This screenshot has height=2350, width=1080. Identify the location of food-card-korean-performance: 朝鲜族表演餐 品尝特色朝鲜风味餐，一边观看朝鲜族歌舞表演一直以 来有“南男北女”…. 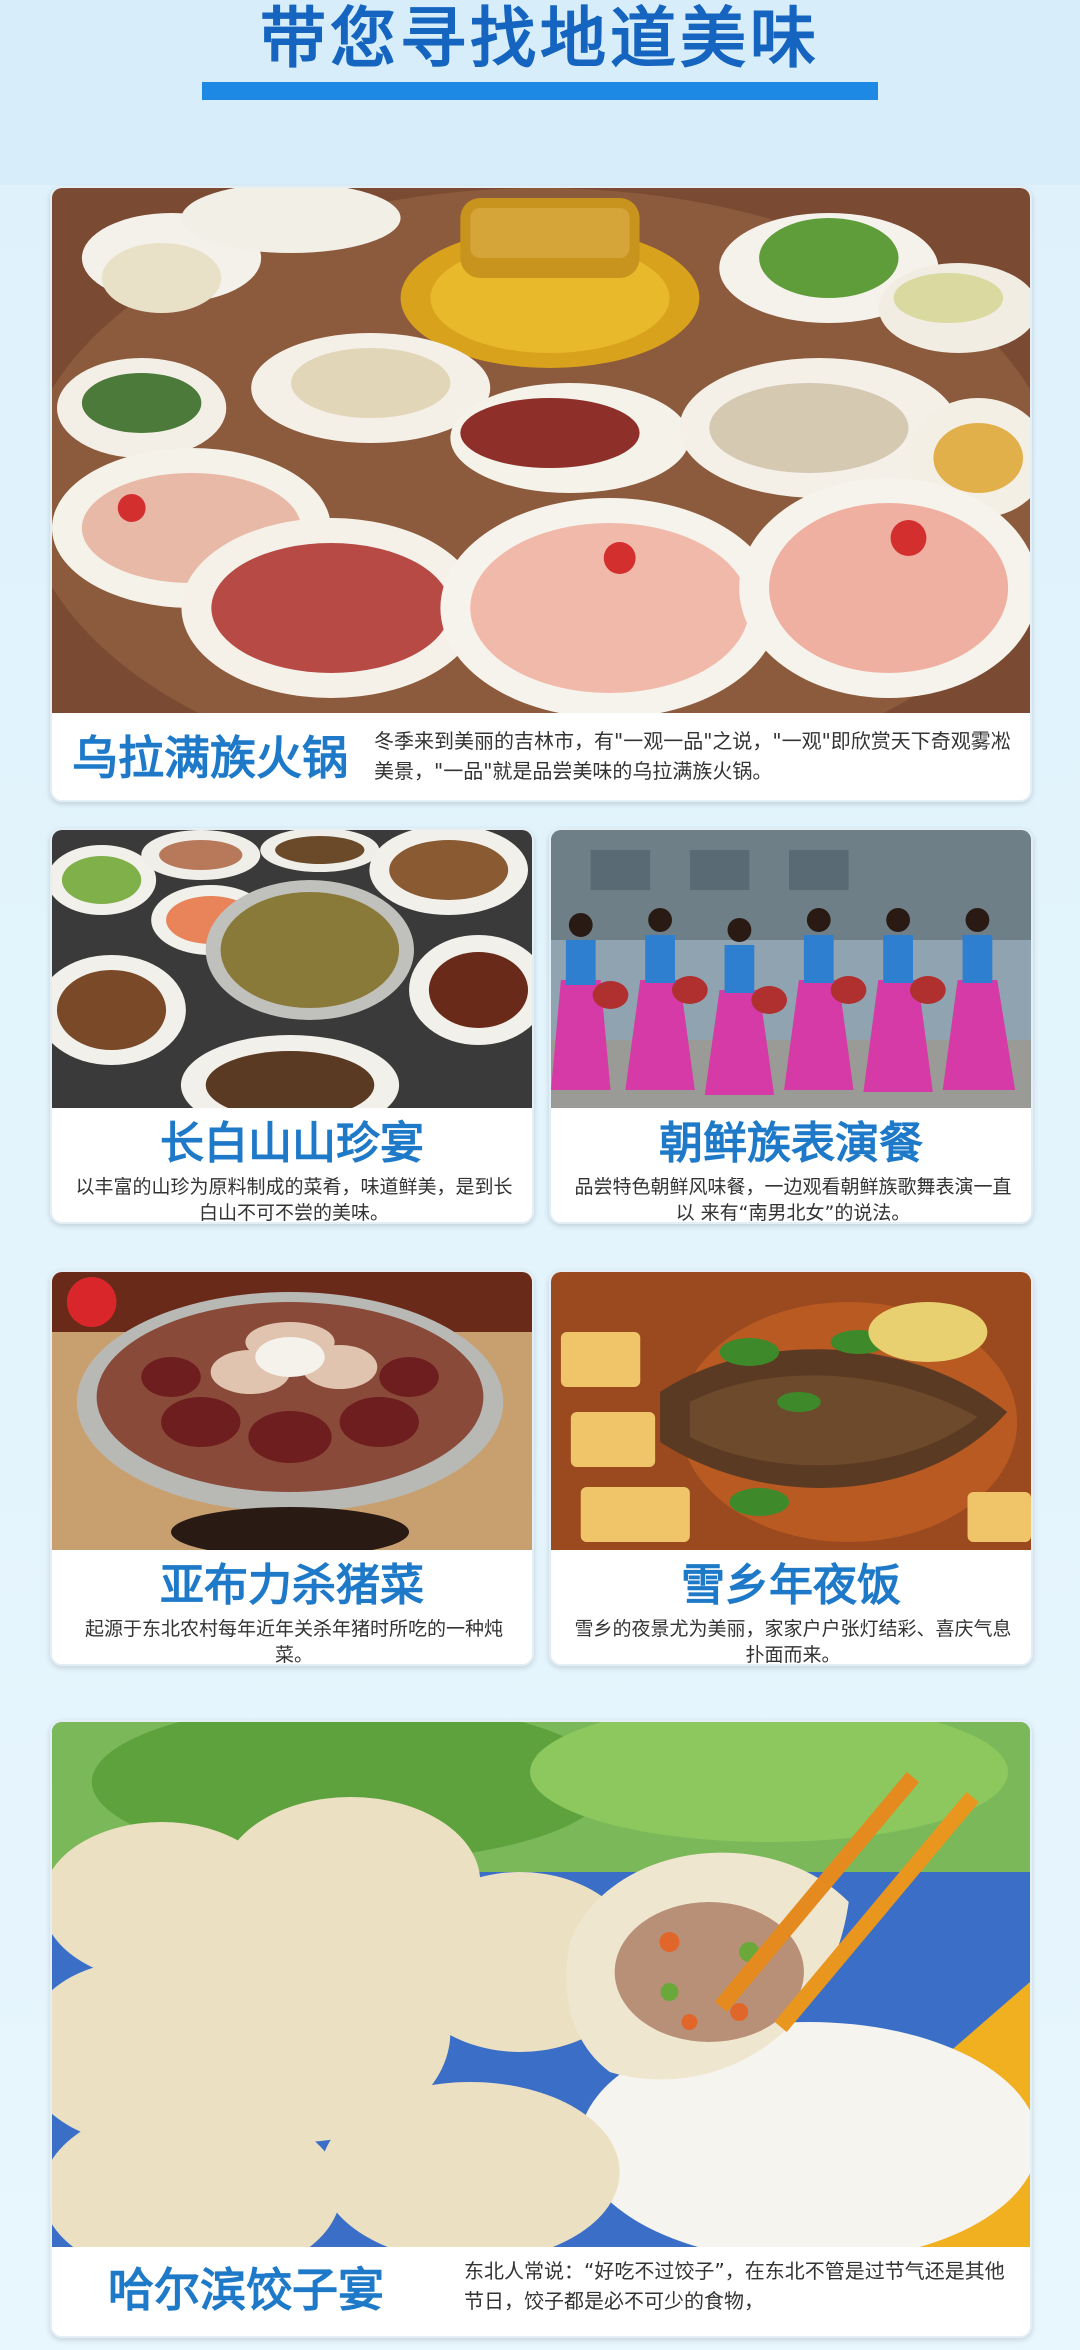
(791, 1026).